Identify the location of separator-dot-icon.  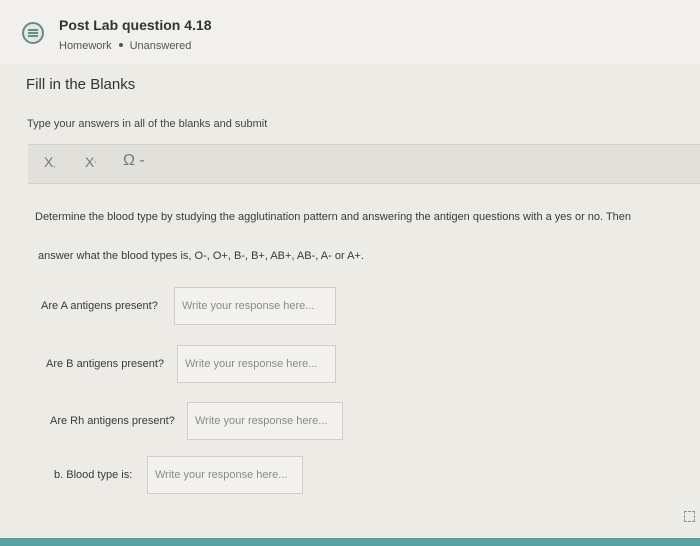
(120, 45).